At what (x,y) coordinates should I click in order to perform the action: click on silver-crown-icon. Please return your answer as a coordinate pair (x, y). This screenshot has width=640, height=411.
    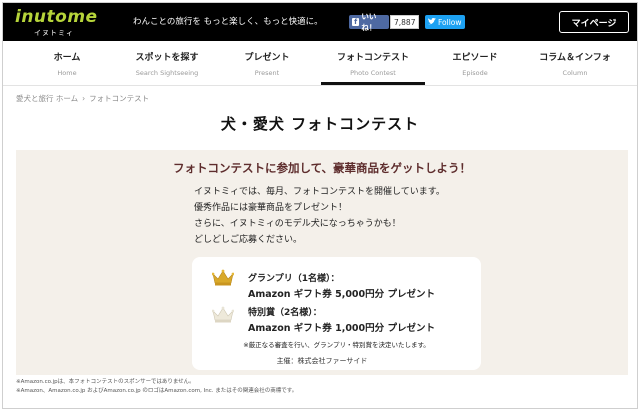
    Looking at the image, I should click on (223, 314).